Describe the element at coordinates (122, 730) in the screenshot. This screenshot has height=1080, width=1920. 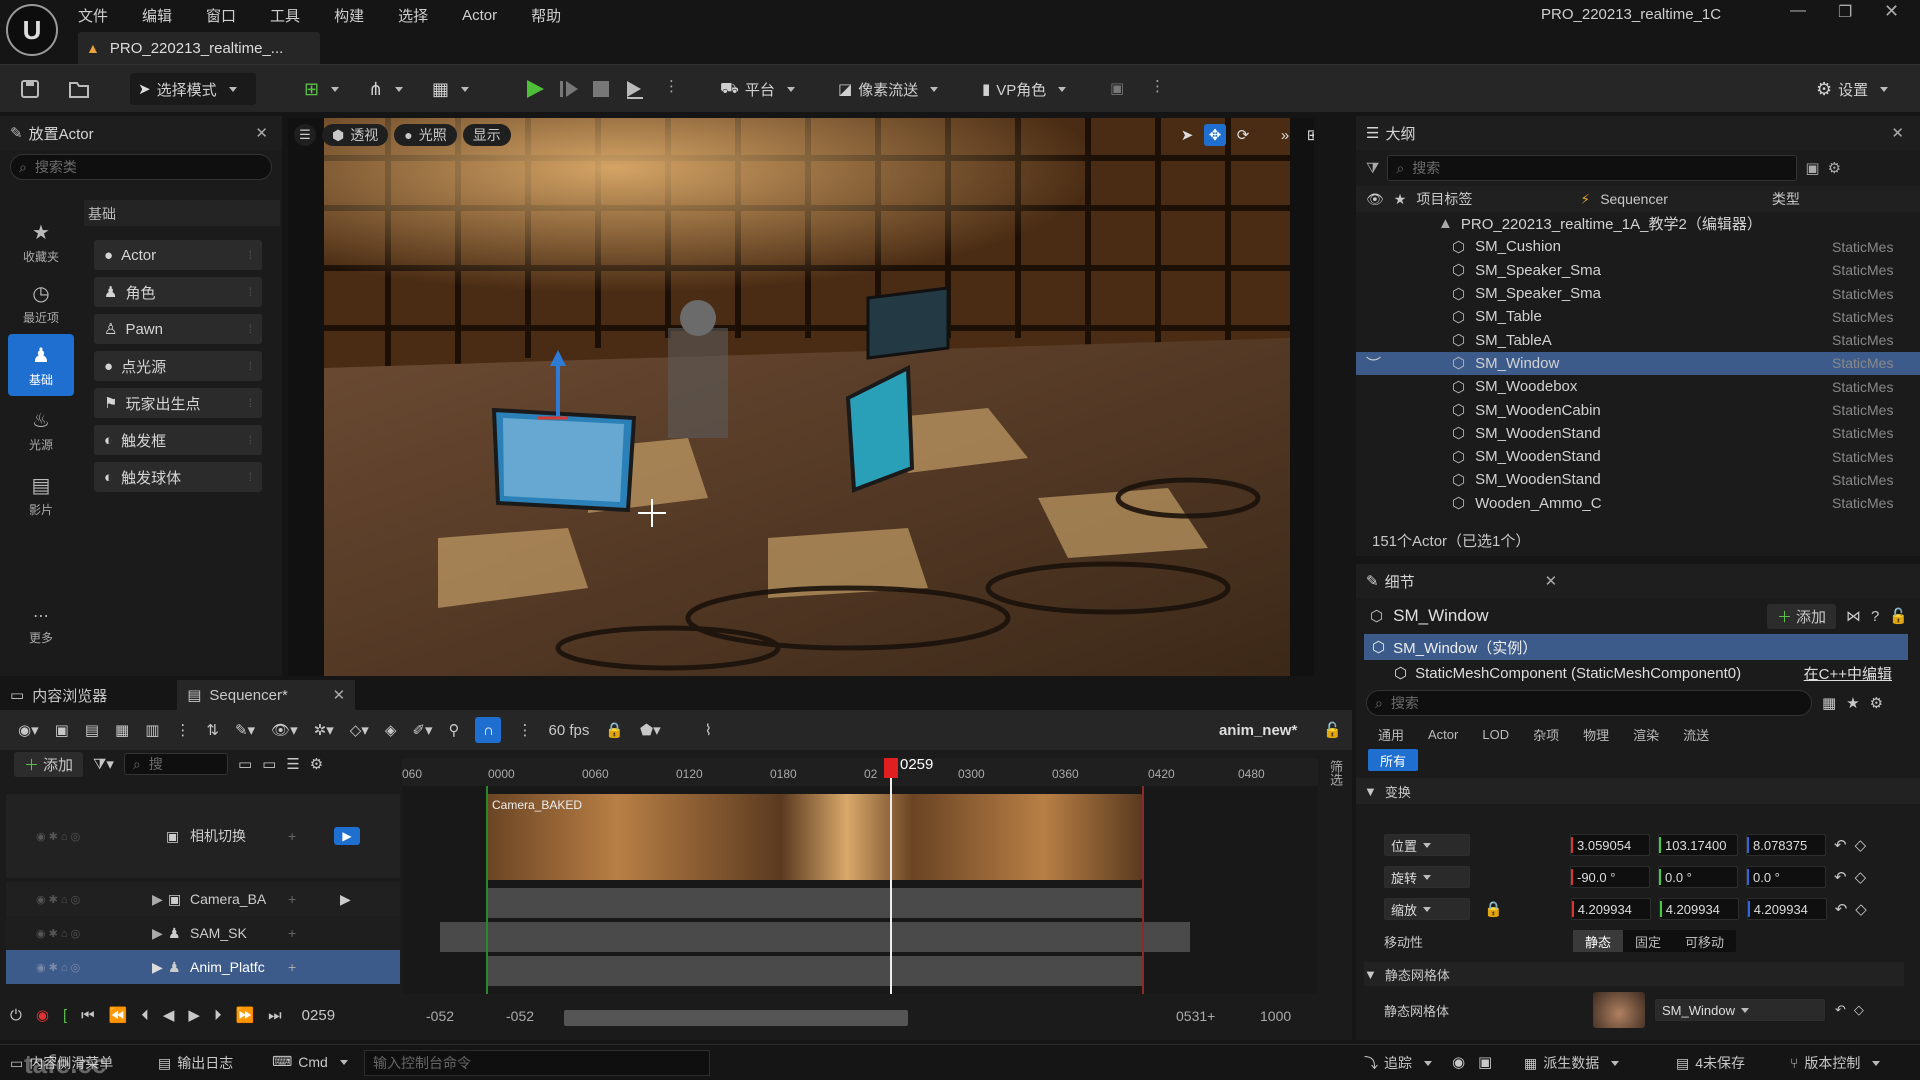
I see `camera-icon: ▦` at that location.